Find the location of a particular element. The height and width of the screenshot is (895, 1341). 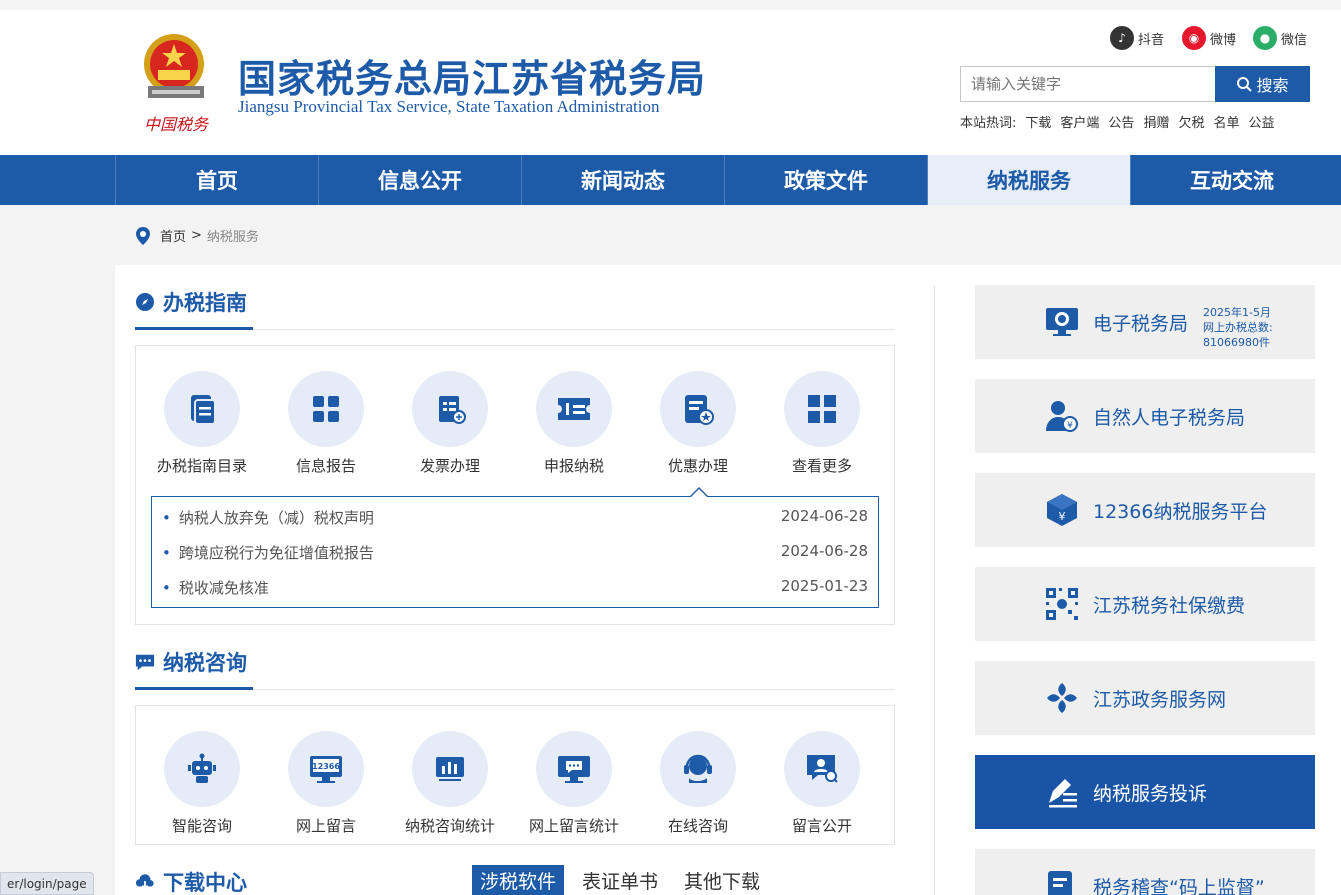

stats-label: 网上办税总数: is located at coordinates (1238, 327).